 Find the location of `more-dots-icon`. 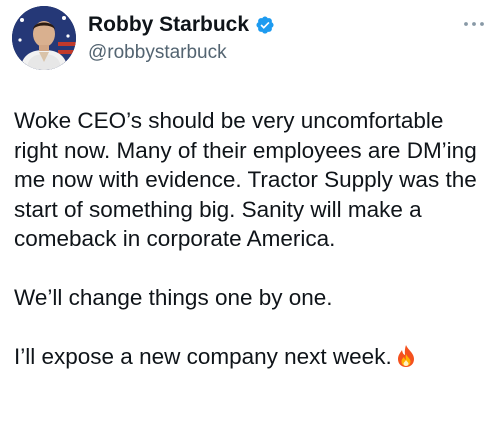

more-dots-icon is located at coordinates (474, 24).